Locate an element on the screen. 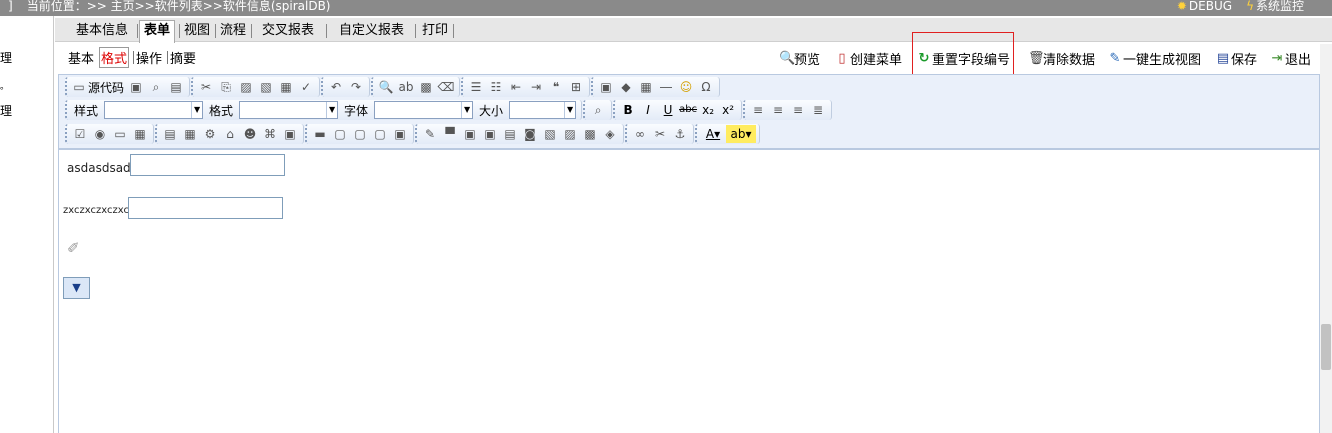 Image resolution: width=1332 pixels, height=433 pixels. paste-icon: ▨ is located at coordinates (246, 87).